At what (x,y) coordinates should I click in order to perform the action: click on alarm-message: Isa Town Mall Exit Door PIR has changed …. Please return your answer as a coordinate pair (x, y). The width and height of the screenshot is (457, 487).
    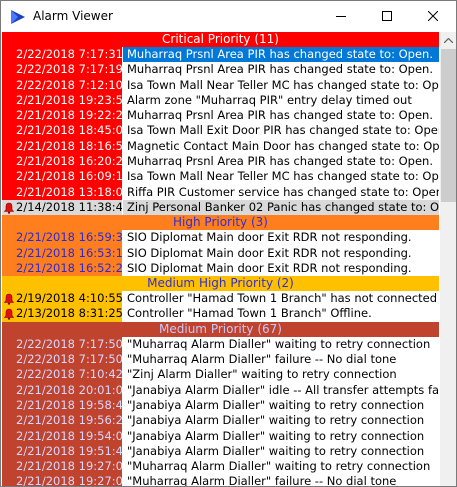
    Looking at the image, I should click on (280, 131).